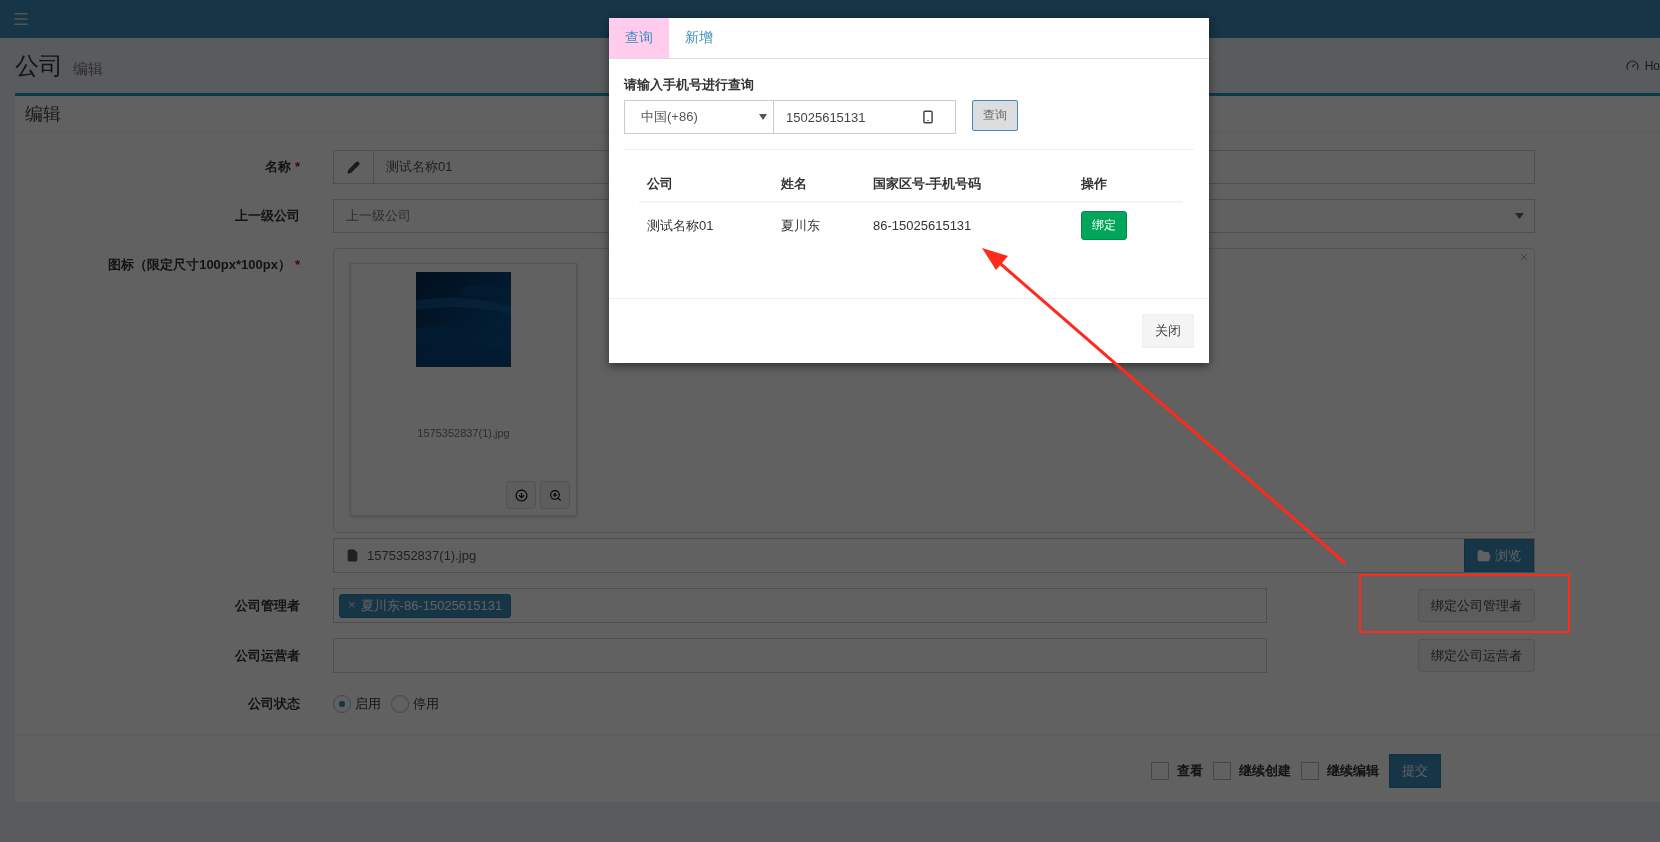 The height and width of the screenshot is (842, 1660). I want to click on field-label: 公司运营者, so click(267, 655).